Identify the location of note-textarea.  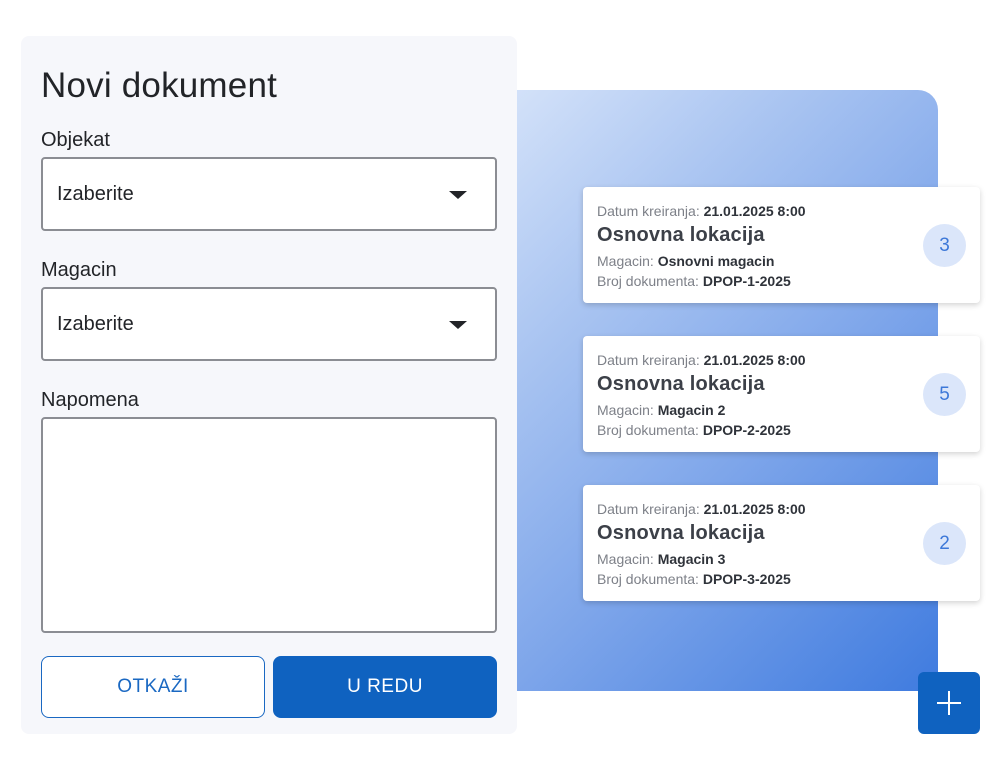
(269, 525).